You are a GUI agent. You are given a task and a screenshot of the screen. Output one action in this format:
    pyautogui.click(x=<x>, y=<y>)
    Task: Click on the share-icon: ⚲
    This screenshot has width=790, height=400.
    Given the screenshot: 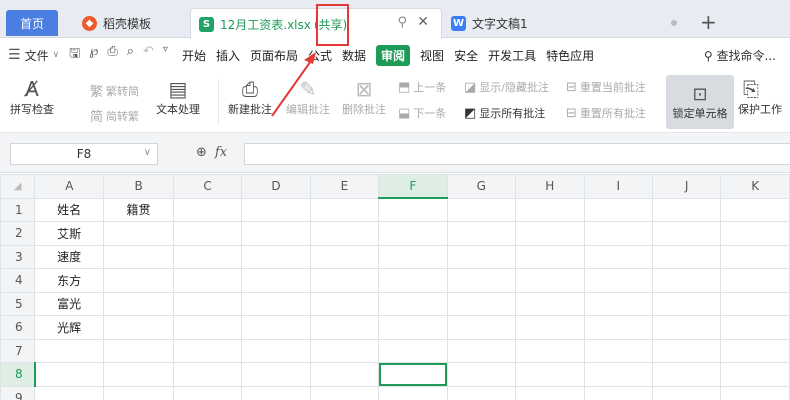 What is the action you would take?
    pyautogui.click(x=402, y=22)
    